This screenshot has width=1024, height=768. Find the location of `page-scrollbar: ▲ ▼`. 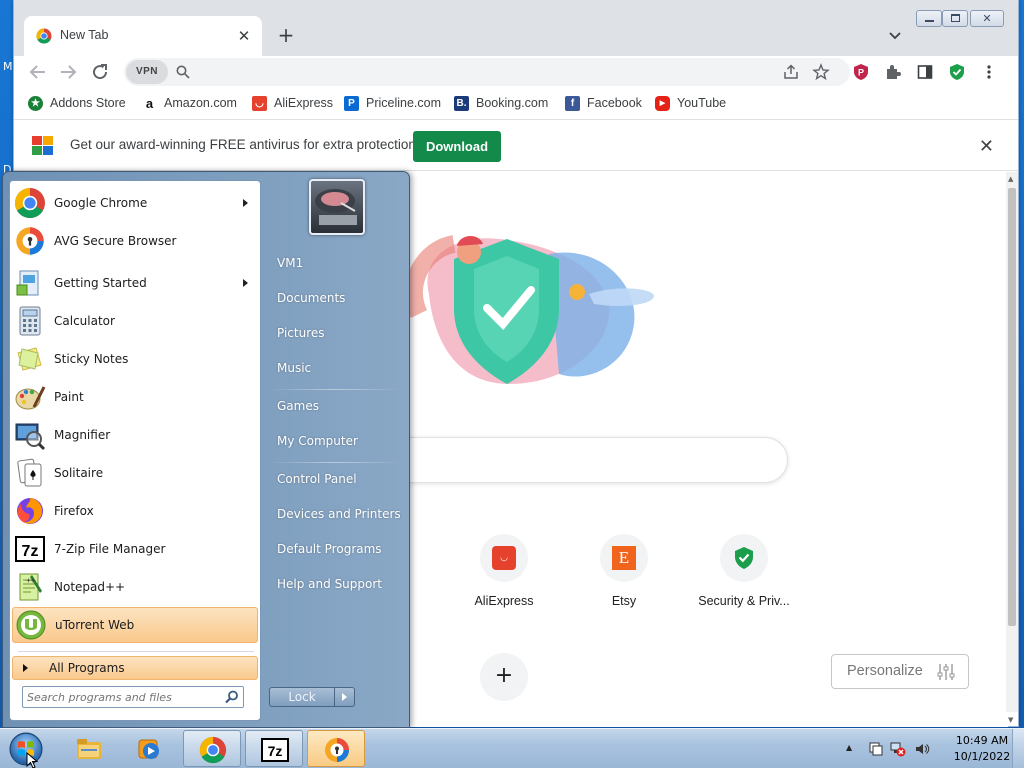

page-scrollbar: ▲ ▼ is located at coordinates (1012, 448).